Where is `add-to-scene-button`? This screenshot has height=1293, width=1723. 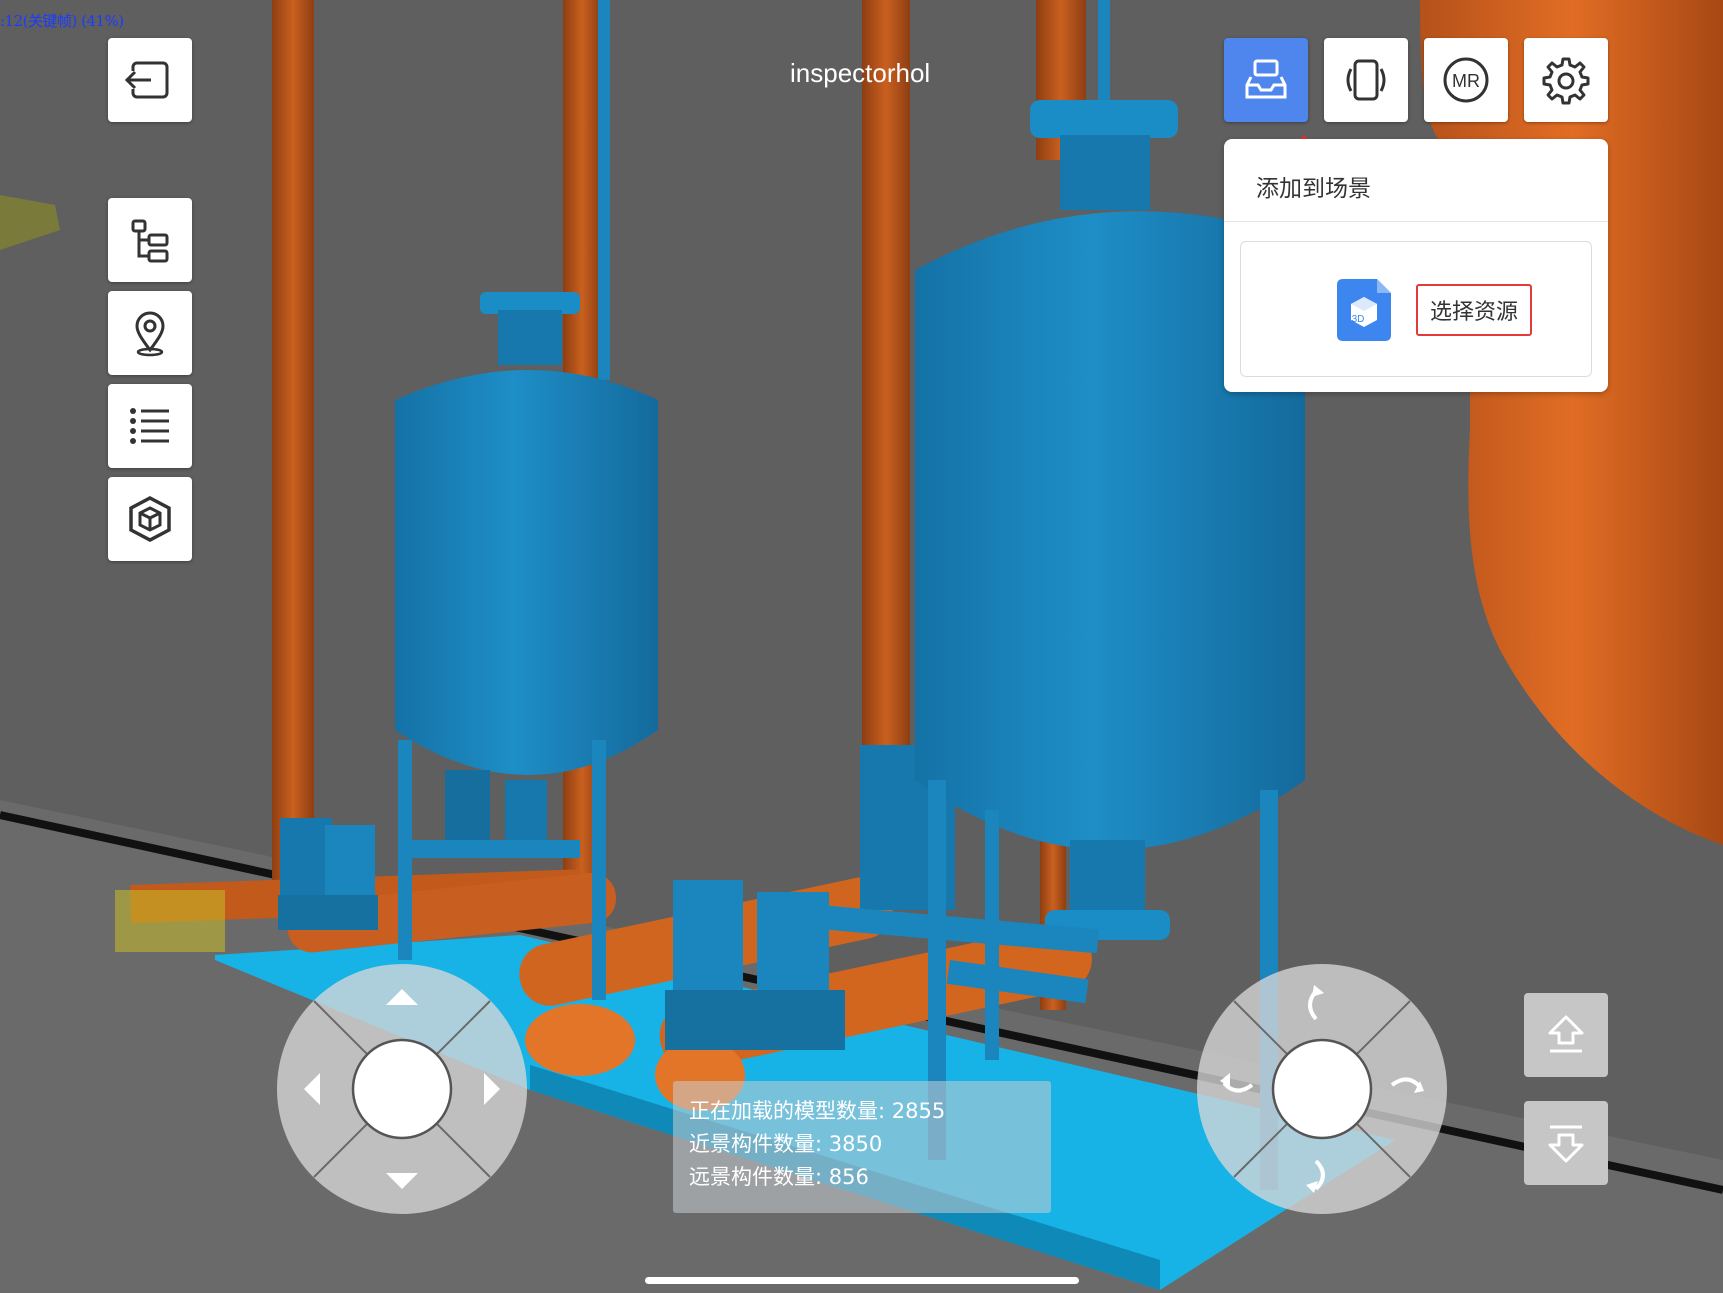
add-to-scene-button is located at coordinates (1266, 80).